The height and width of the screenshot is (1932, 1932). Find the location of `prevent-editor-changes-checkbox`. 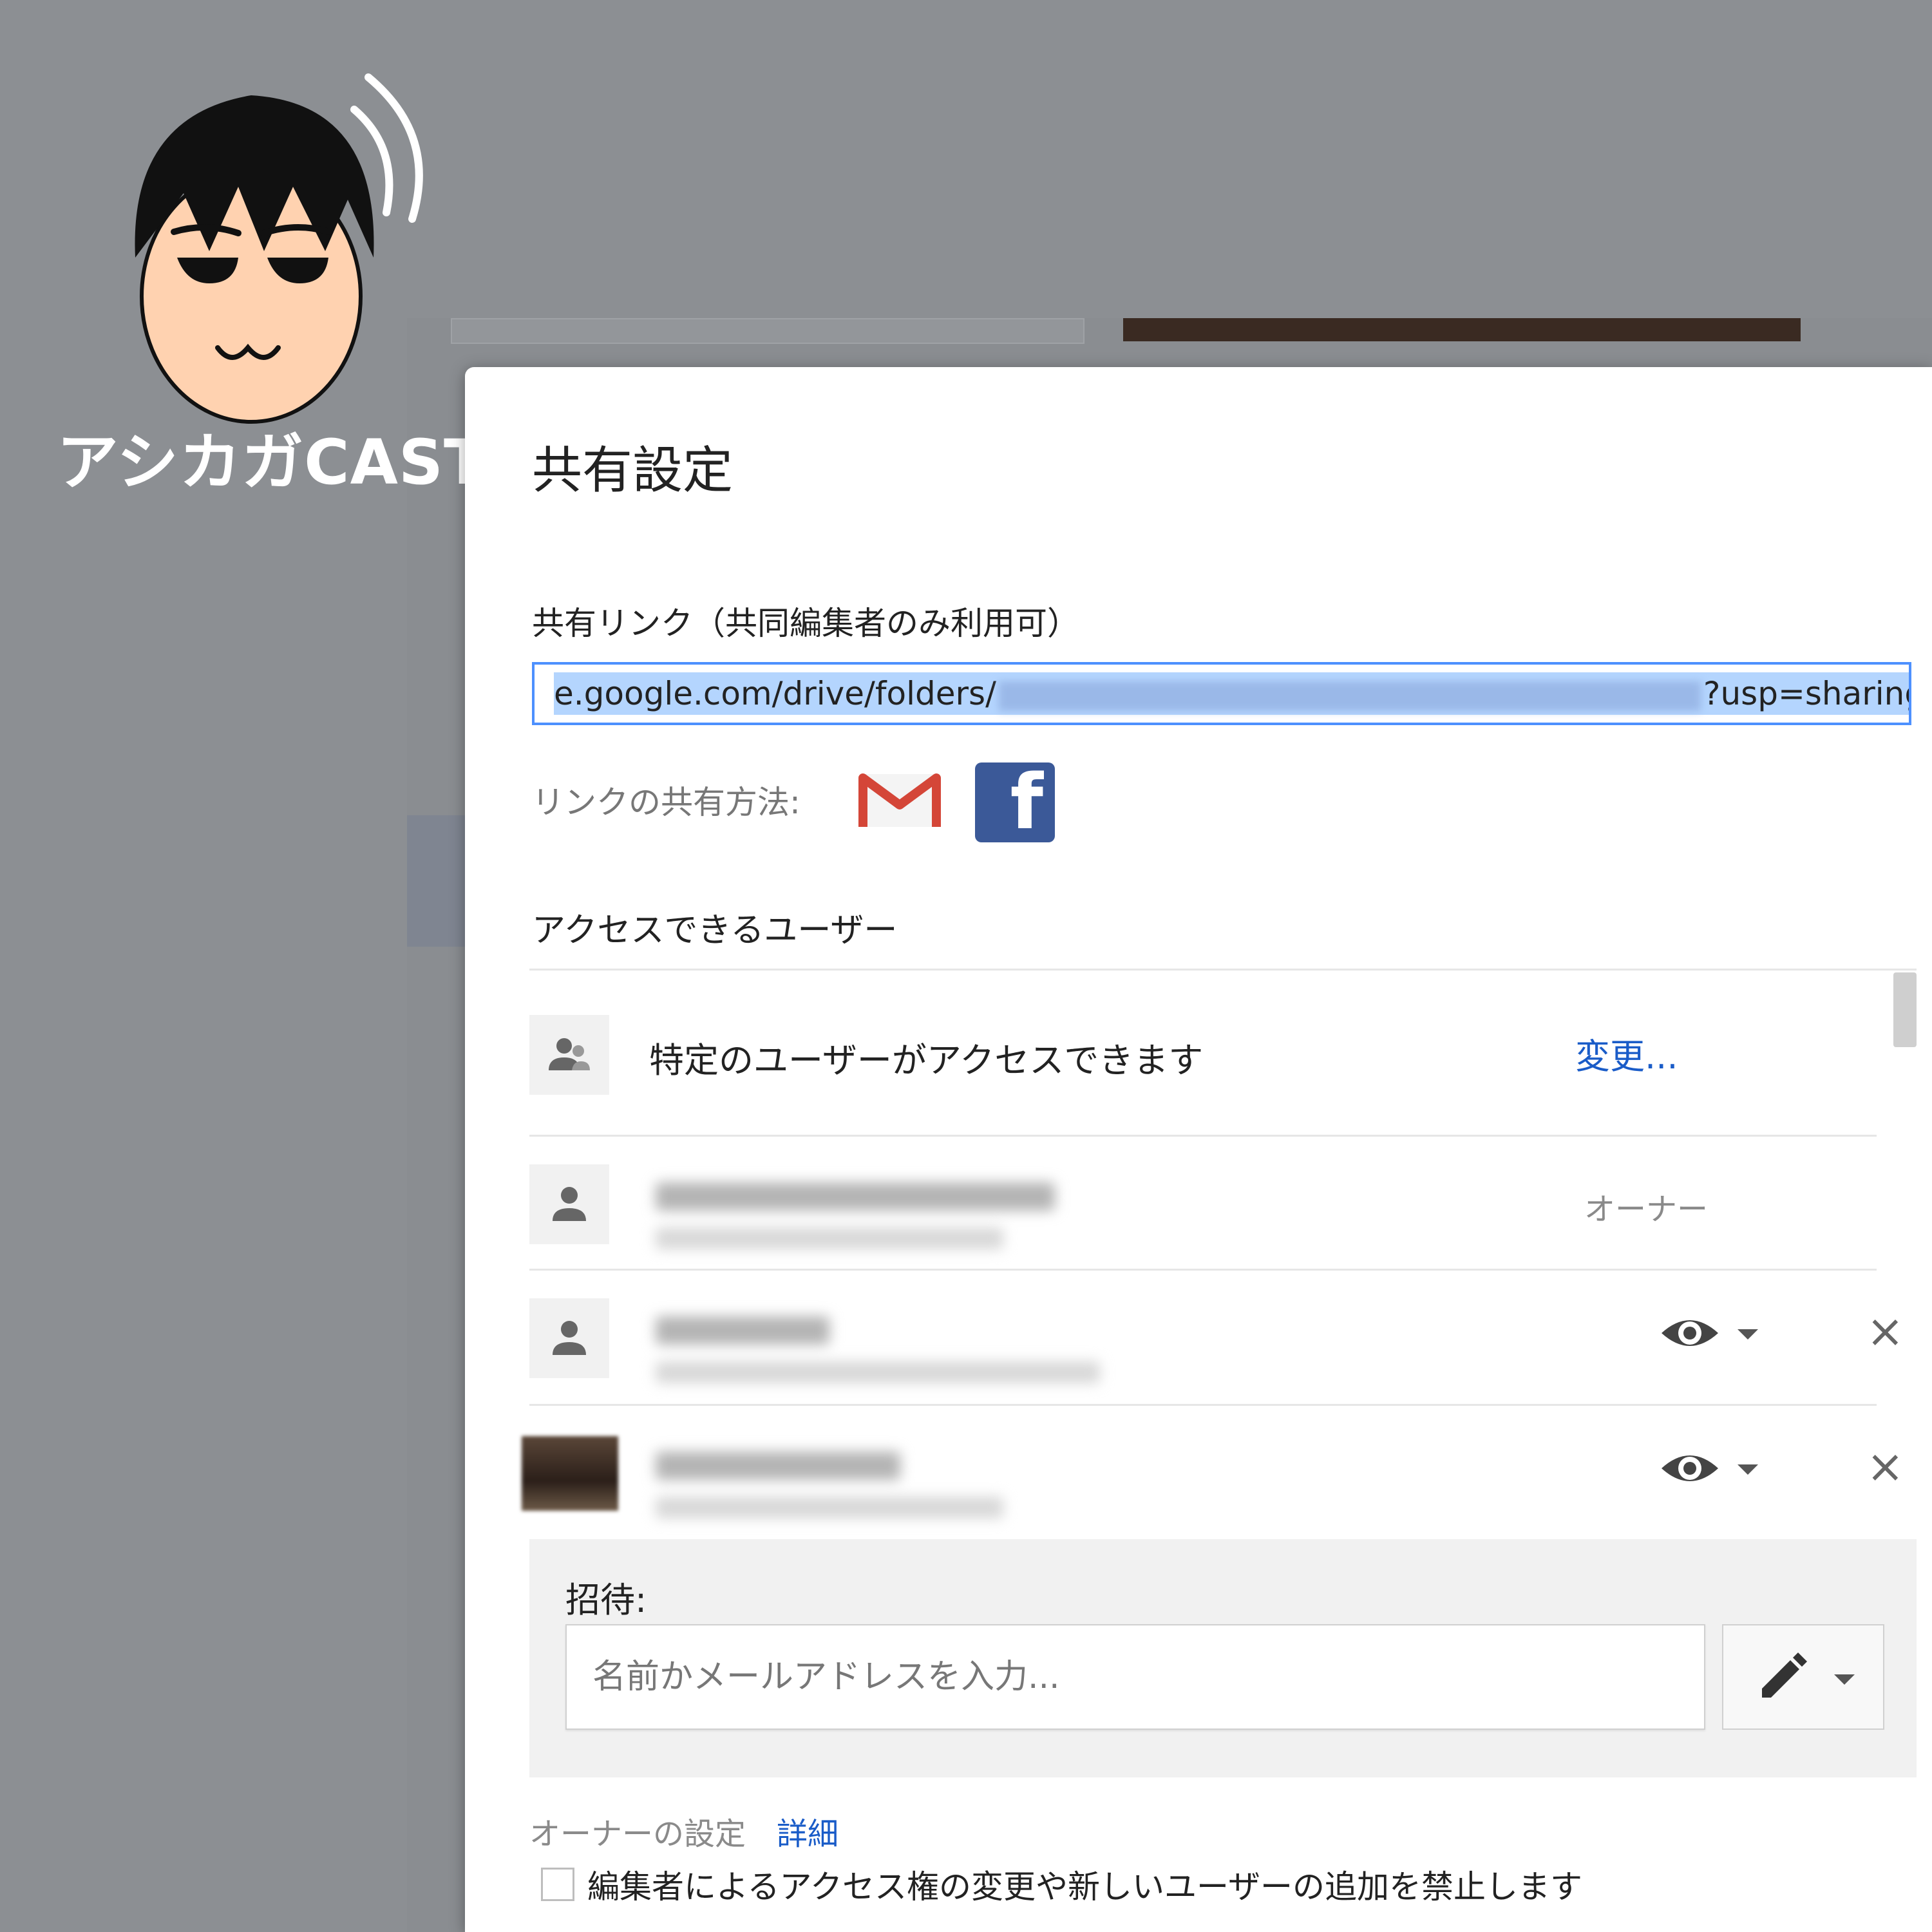

prevent-editor-changes-checkbox is located at coordinates (557, 1884).